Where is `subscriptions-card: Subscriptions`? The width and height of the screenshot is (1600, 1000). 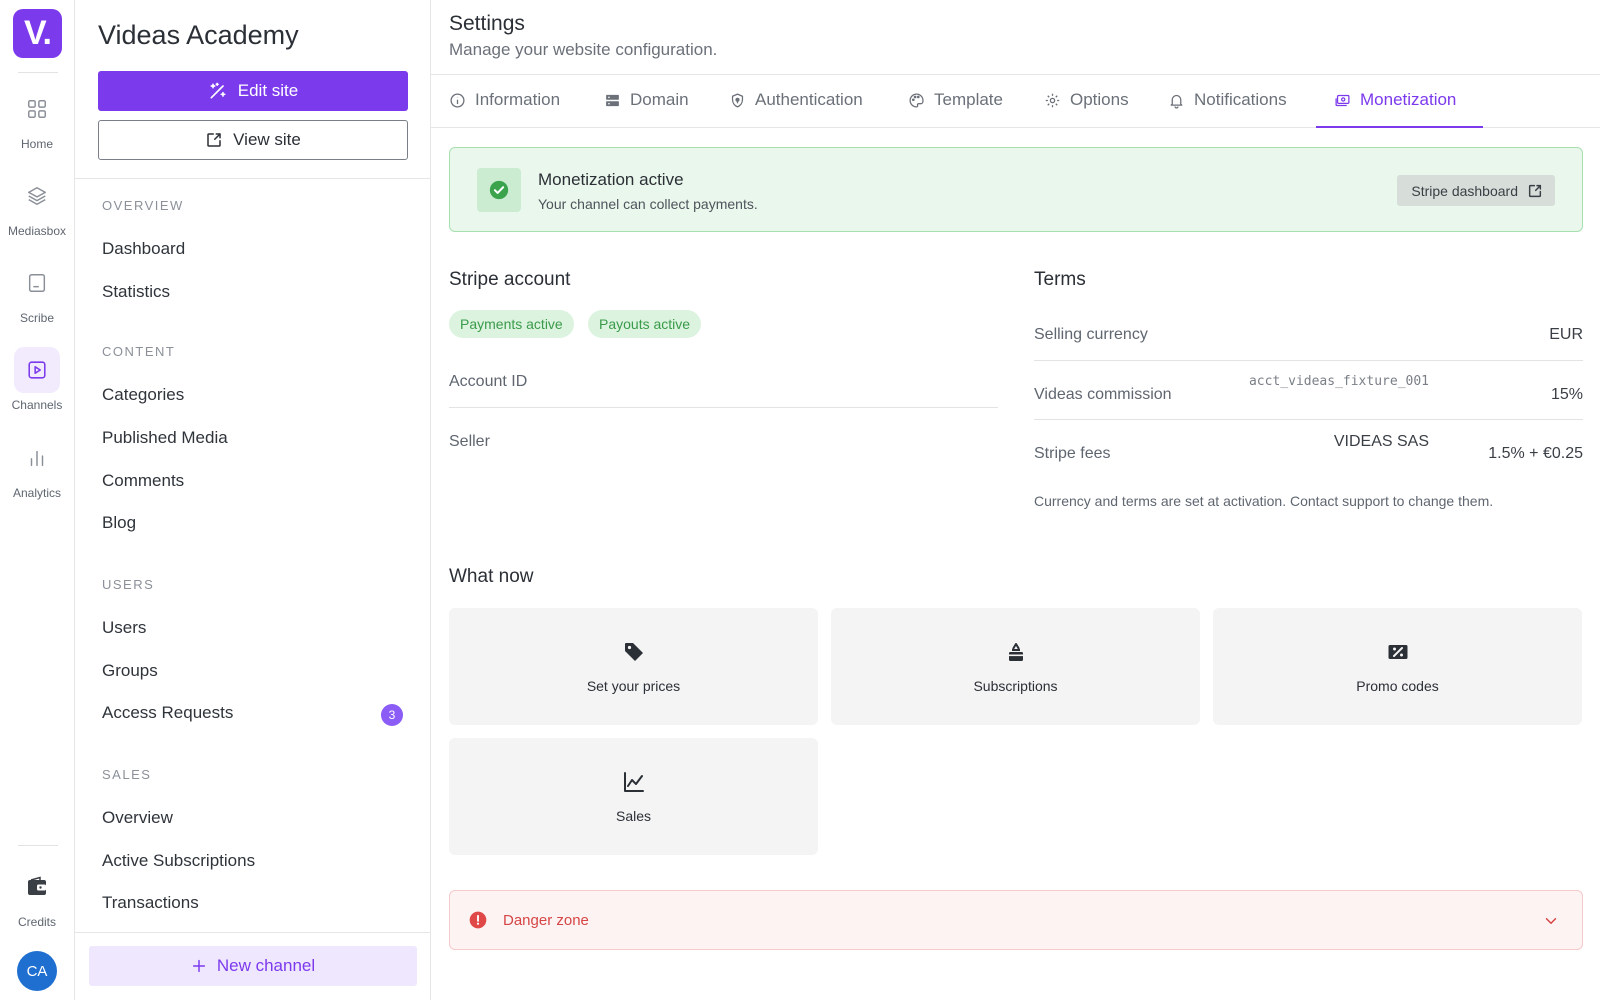 subscriptions-card: Subscriptions is located at coordinates (1015, 666).